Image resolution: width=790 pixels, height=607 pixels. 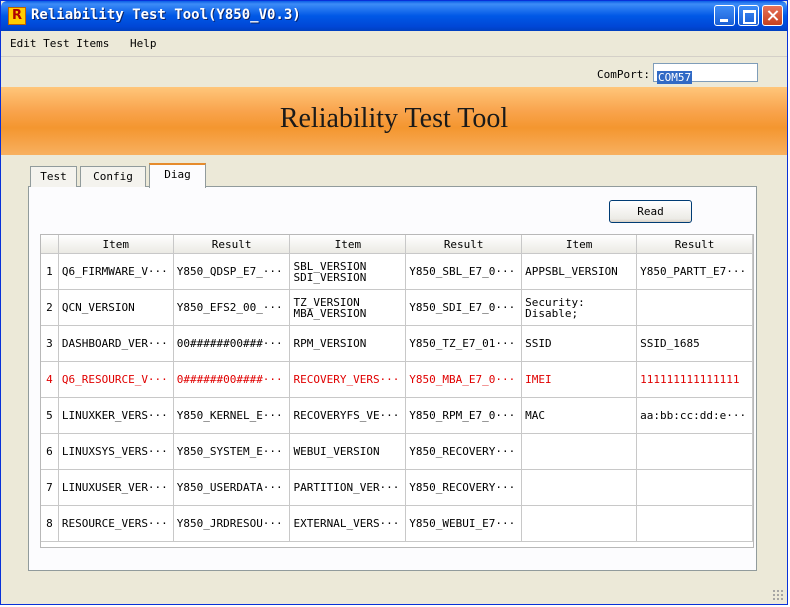 I want to click on maximize-button, so click(x=748, y=15).